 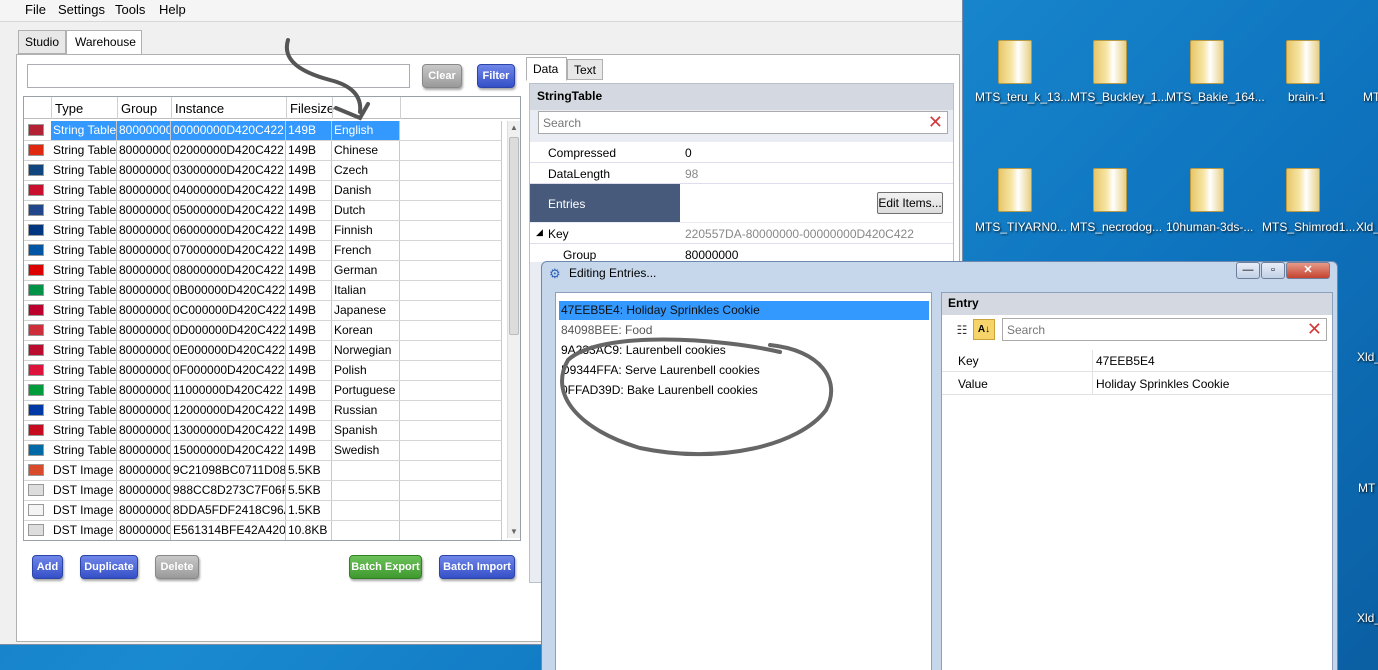 What do you see at coordinates (352, 111) in the screenshot?
I see `arrow-head-annotation` at bounding box center [352, 111].